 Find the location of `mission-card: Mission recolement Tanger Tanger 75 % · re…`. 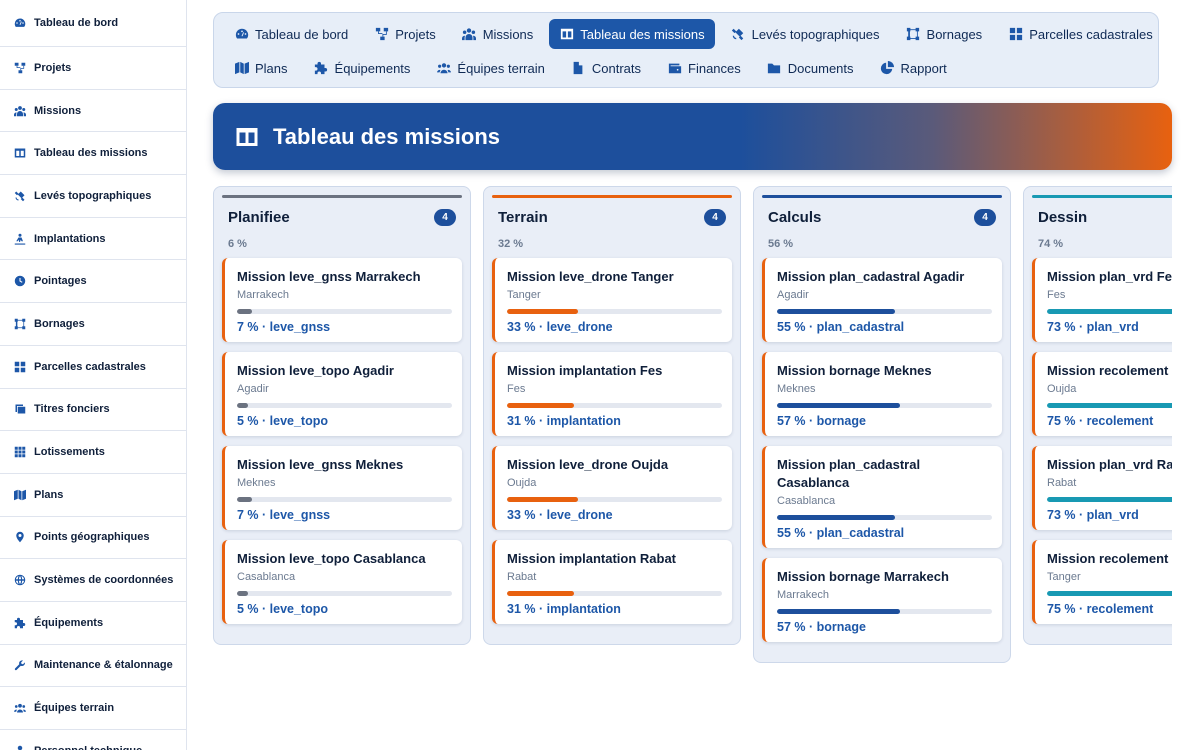

mission-card: Mission recolement Tanger Tanger 75 % · re… is located at coordinates (1102, 582).